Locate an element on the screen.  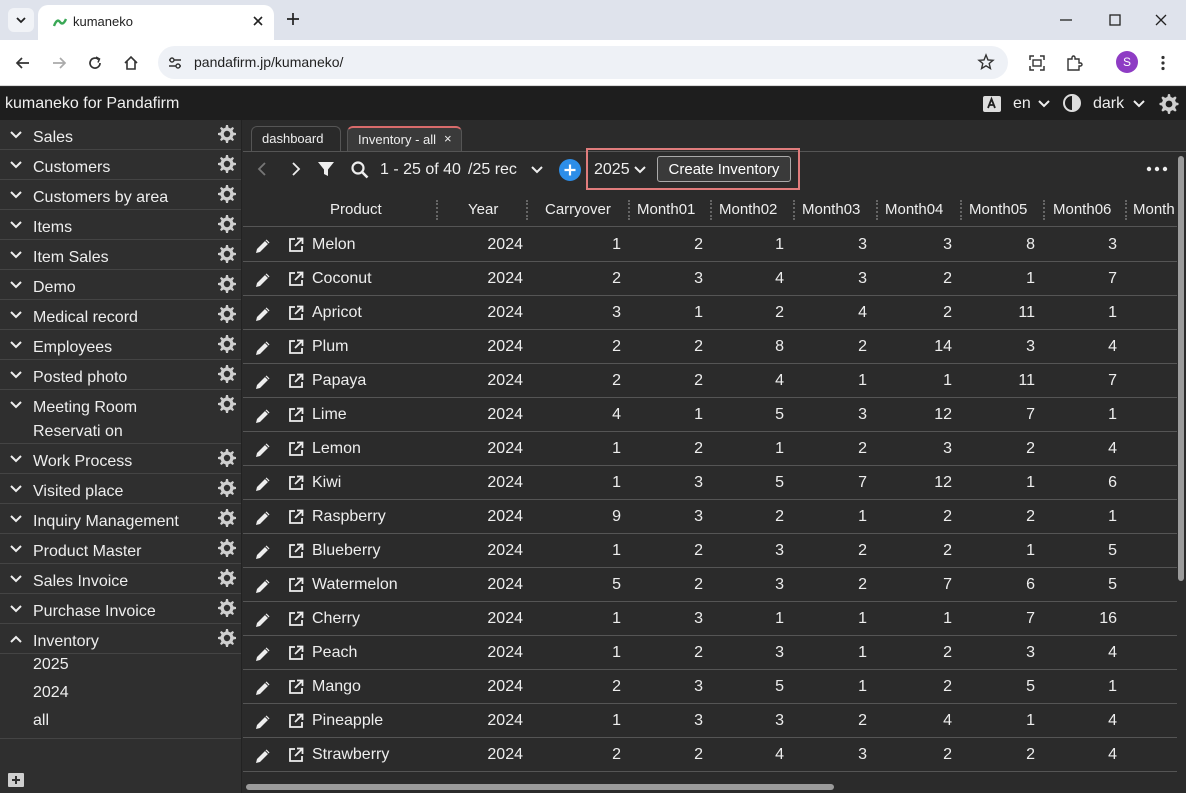
translate-icon is located at coordinates (992, 104).